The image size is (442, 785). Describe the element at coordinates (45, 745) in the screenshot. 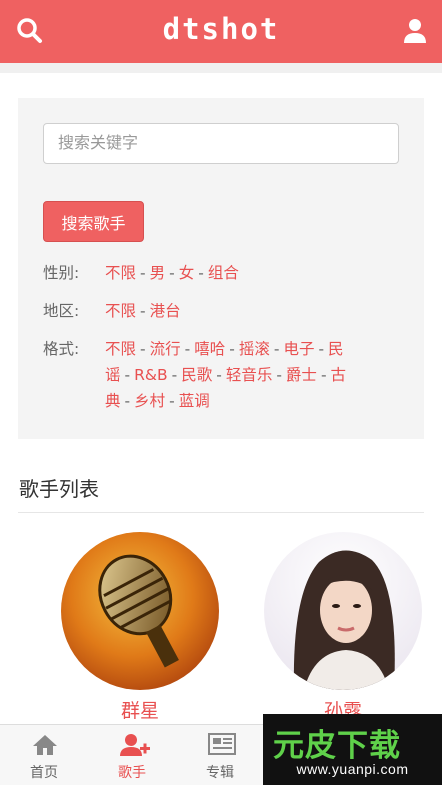

I see `home-icon` at that location.